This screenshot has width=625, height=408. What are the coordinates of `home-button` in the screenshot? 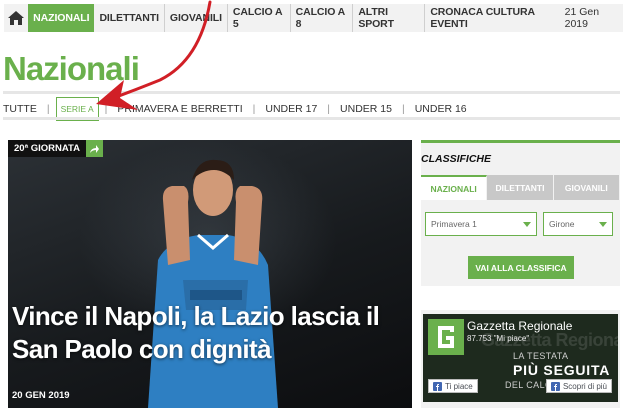 It's located at (16, 18).